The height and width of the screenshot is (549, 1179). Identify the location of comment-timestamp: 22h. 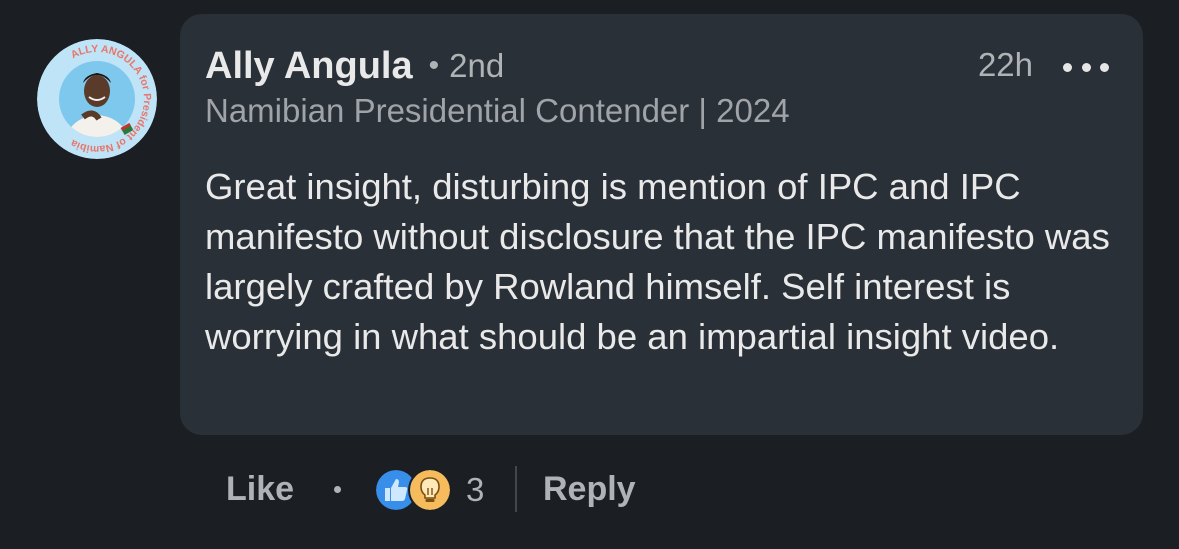
(1005, 64).